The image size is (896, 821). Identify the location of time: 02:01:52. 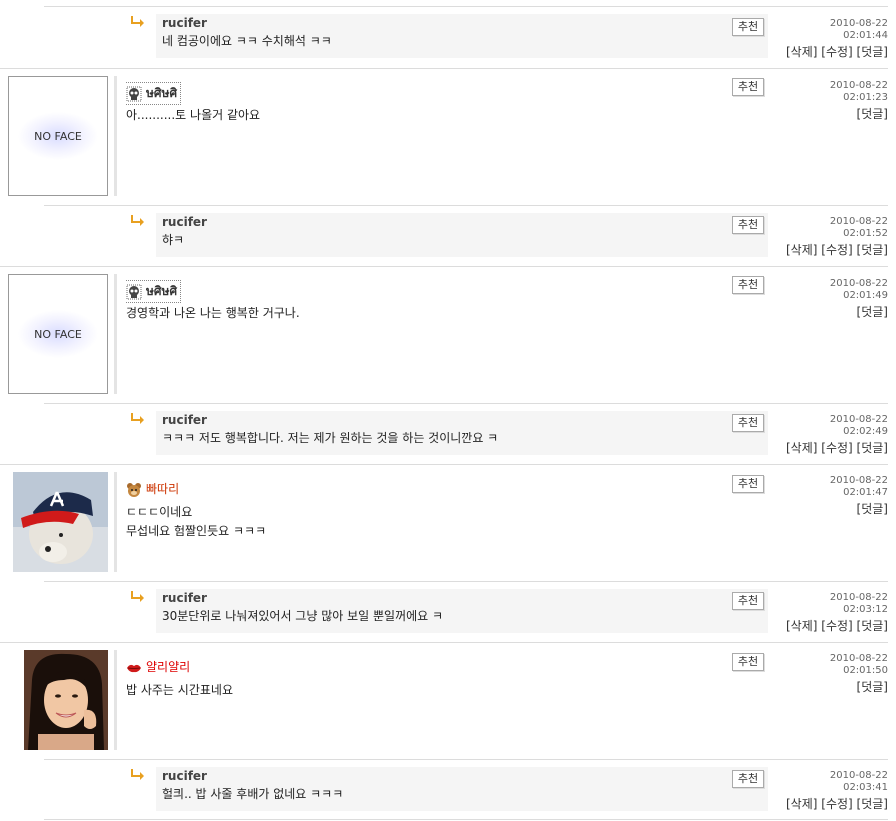
(865, 233).